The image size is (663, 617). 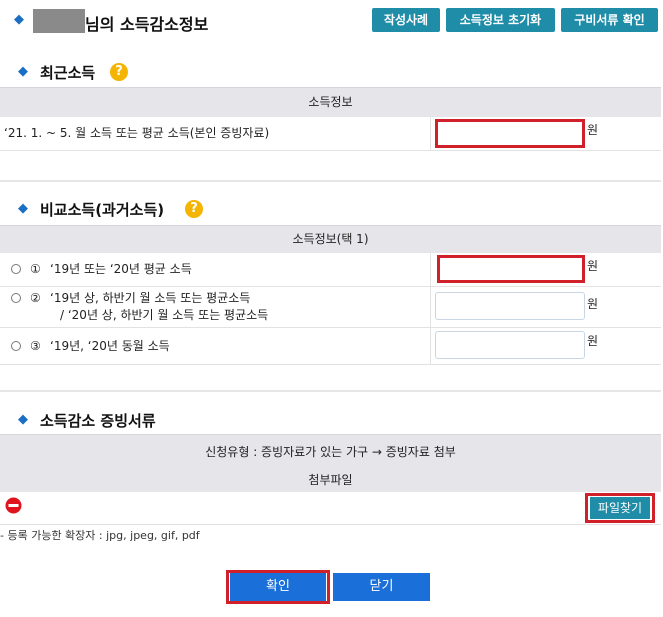 What do you see at coordinates (16, 346) in the screenshot?
I see `option-3-radio` at bounding box center [16, 346].